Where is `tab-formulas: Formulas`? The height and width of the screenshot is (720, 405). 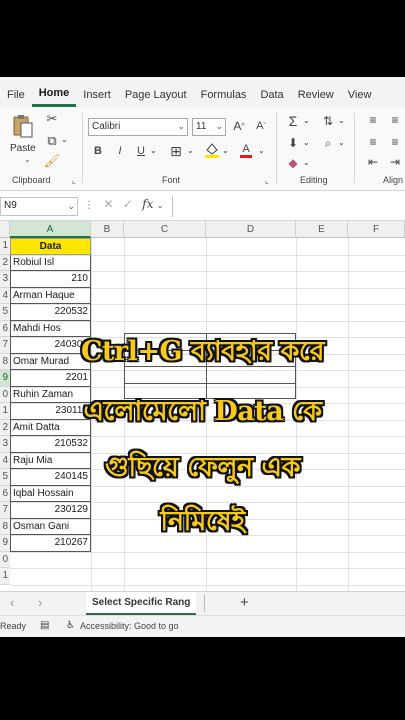
tab-formulas: Formulas is located at coordinates (224, 92).